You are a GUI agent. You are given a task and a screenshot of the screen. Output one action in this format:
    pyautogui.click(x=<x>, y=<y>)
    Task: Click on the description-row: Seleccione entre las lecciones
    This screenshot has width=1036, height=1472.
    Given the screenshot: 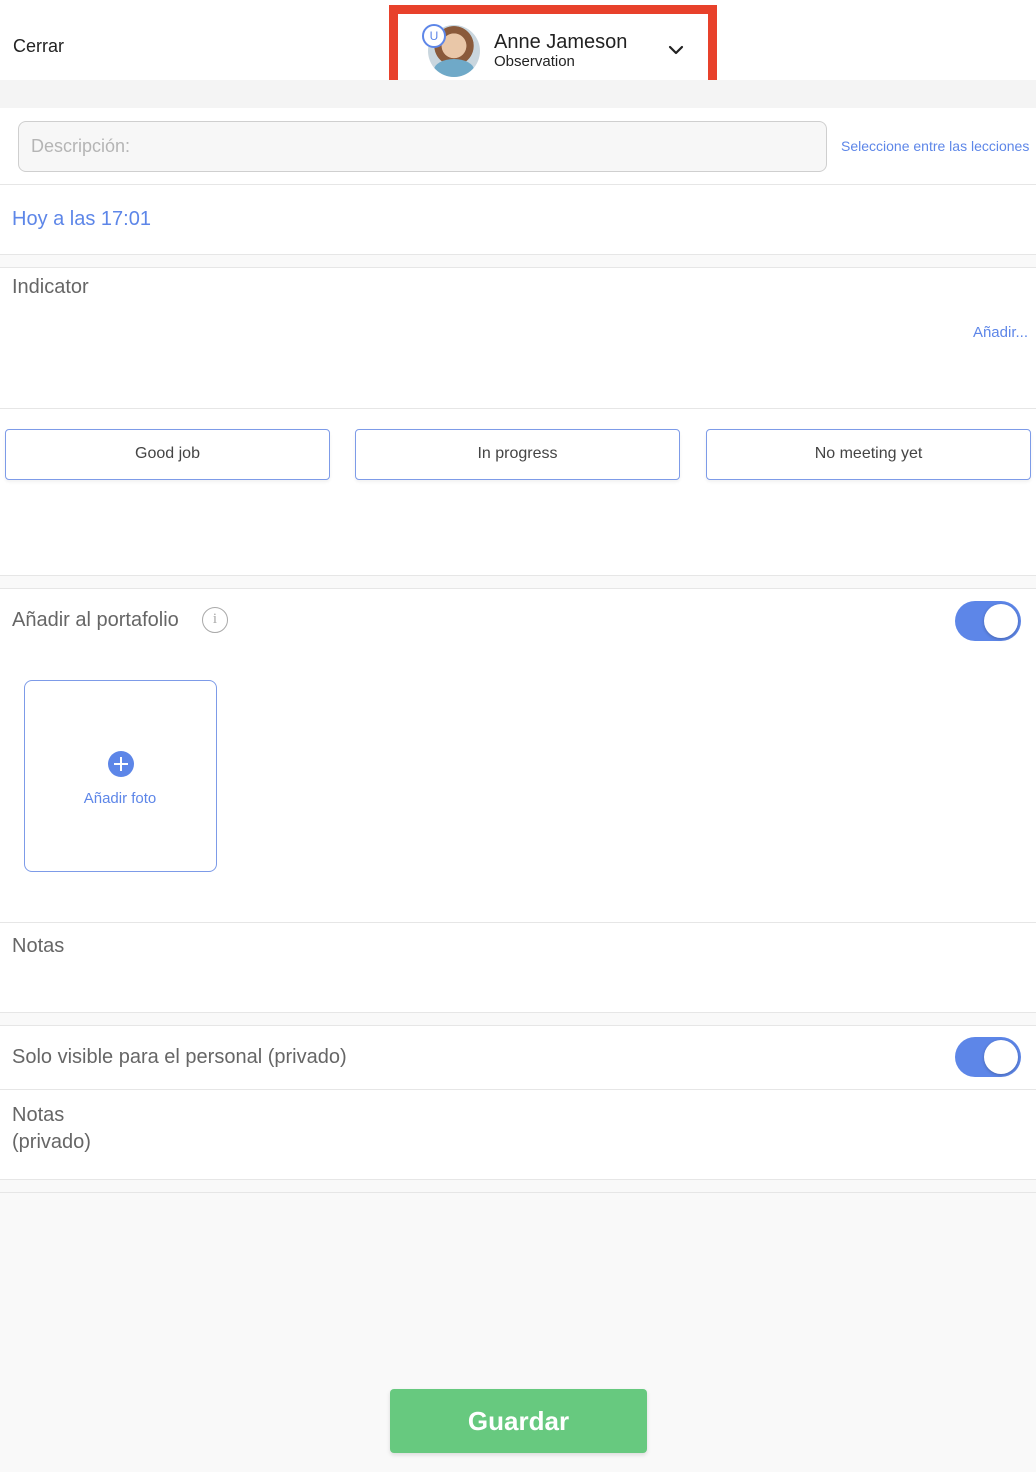 What is the action you would take?
    pyautogui.click(x=518, y=146)
    